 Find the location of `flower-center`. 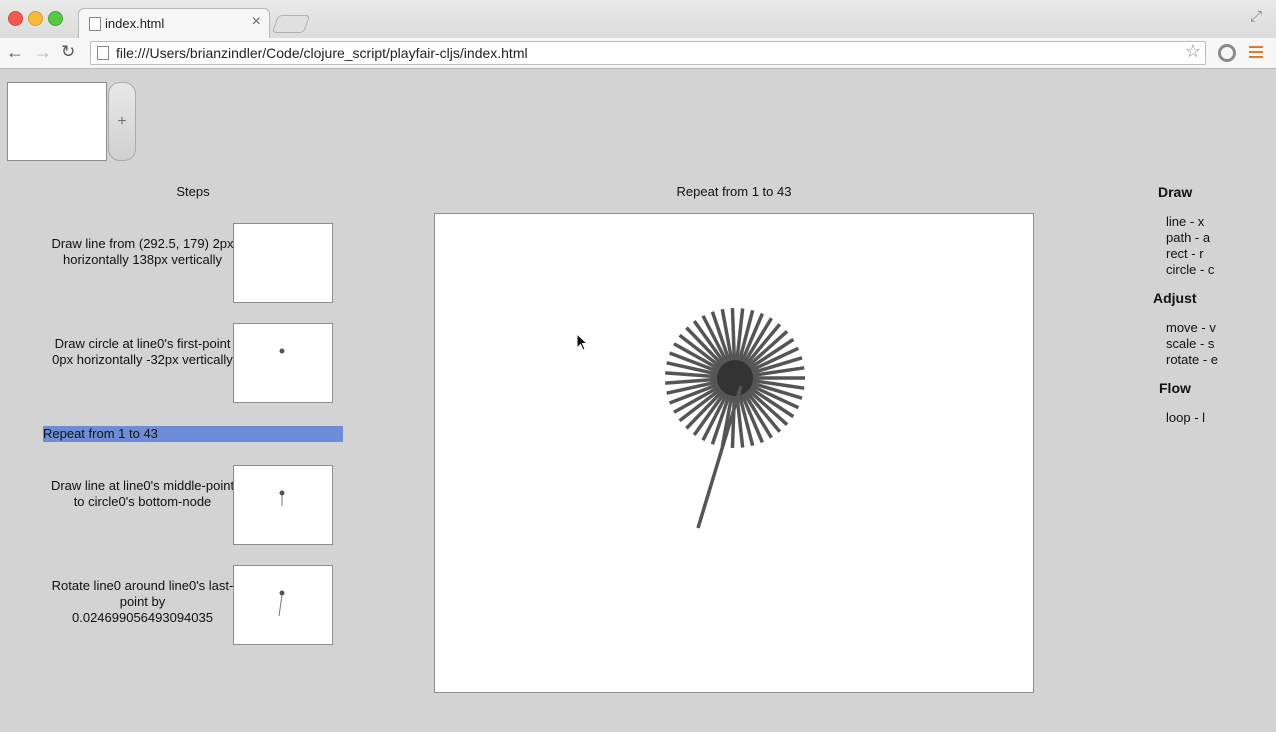

flower-center is located at coordinates (735, 378).